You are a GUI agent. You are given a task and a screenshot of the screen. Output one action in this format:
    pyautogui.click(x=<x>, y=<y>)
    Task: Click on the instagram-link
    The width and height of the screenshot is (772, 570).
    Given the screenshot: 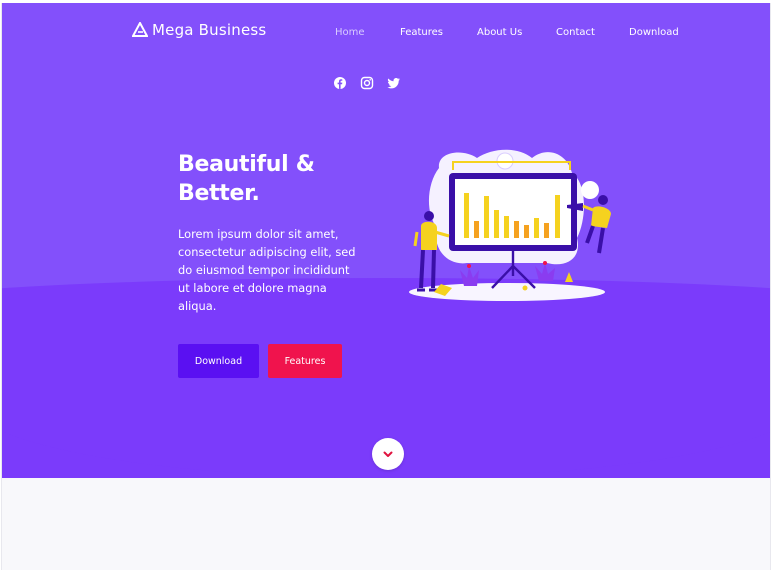 What is the action you would take?
    pyautogui.click(x=367, y=83)
    